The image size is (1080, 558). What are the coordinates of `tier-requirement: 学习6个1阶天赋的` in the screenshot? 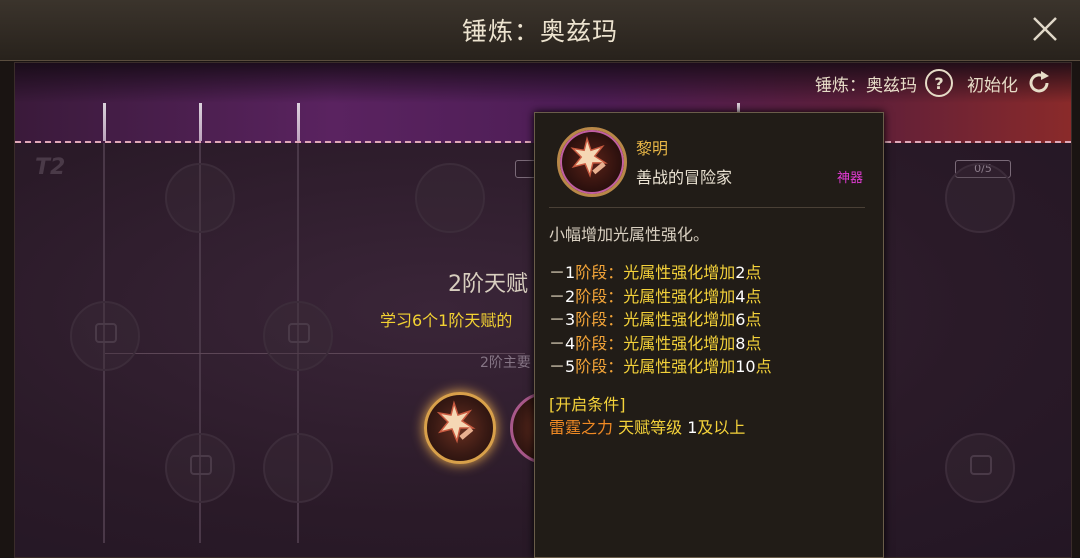 It's located at (446, 320).